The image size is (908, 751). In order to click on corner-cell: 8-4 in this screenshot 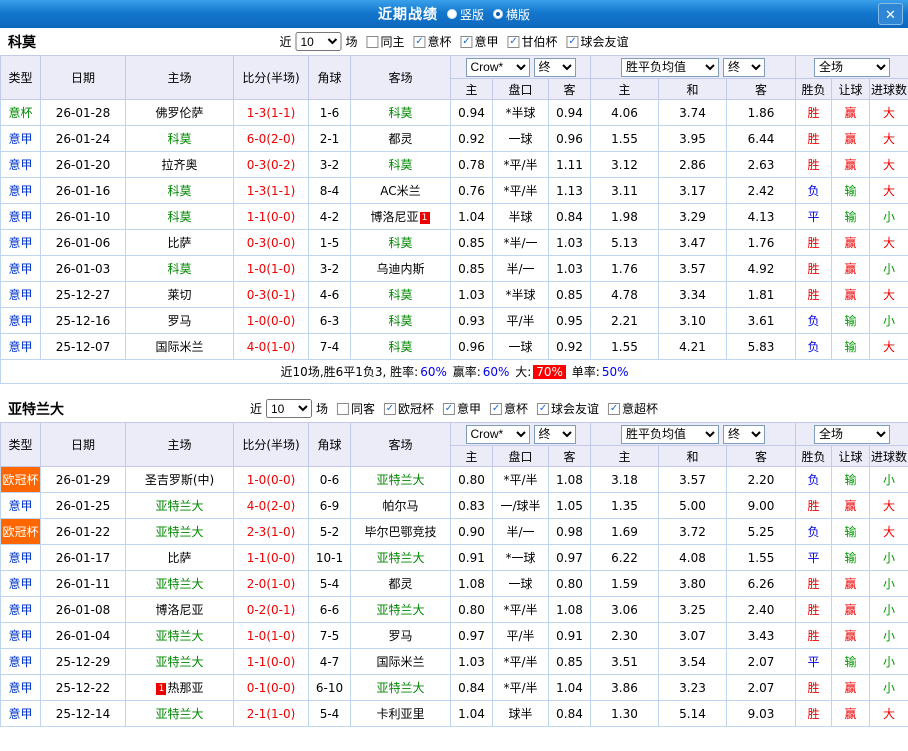, I will do `click(329, 190)`.